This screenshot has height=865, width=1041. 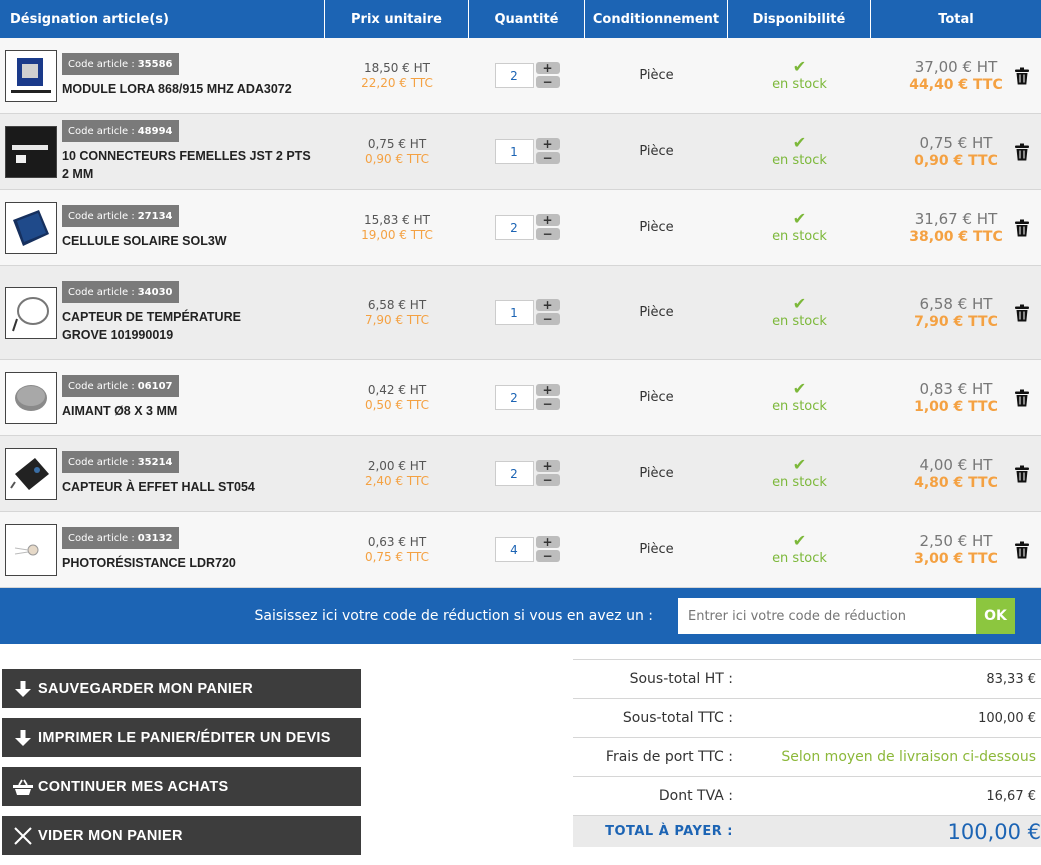 I want to click on product-code-badge: Code article :34030, so click(x=120, y=292).